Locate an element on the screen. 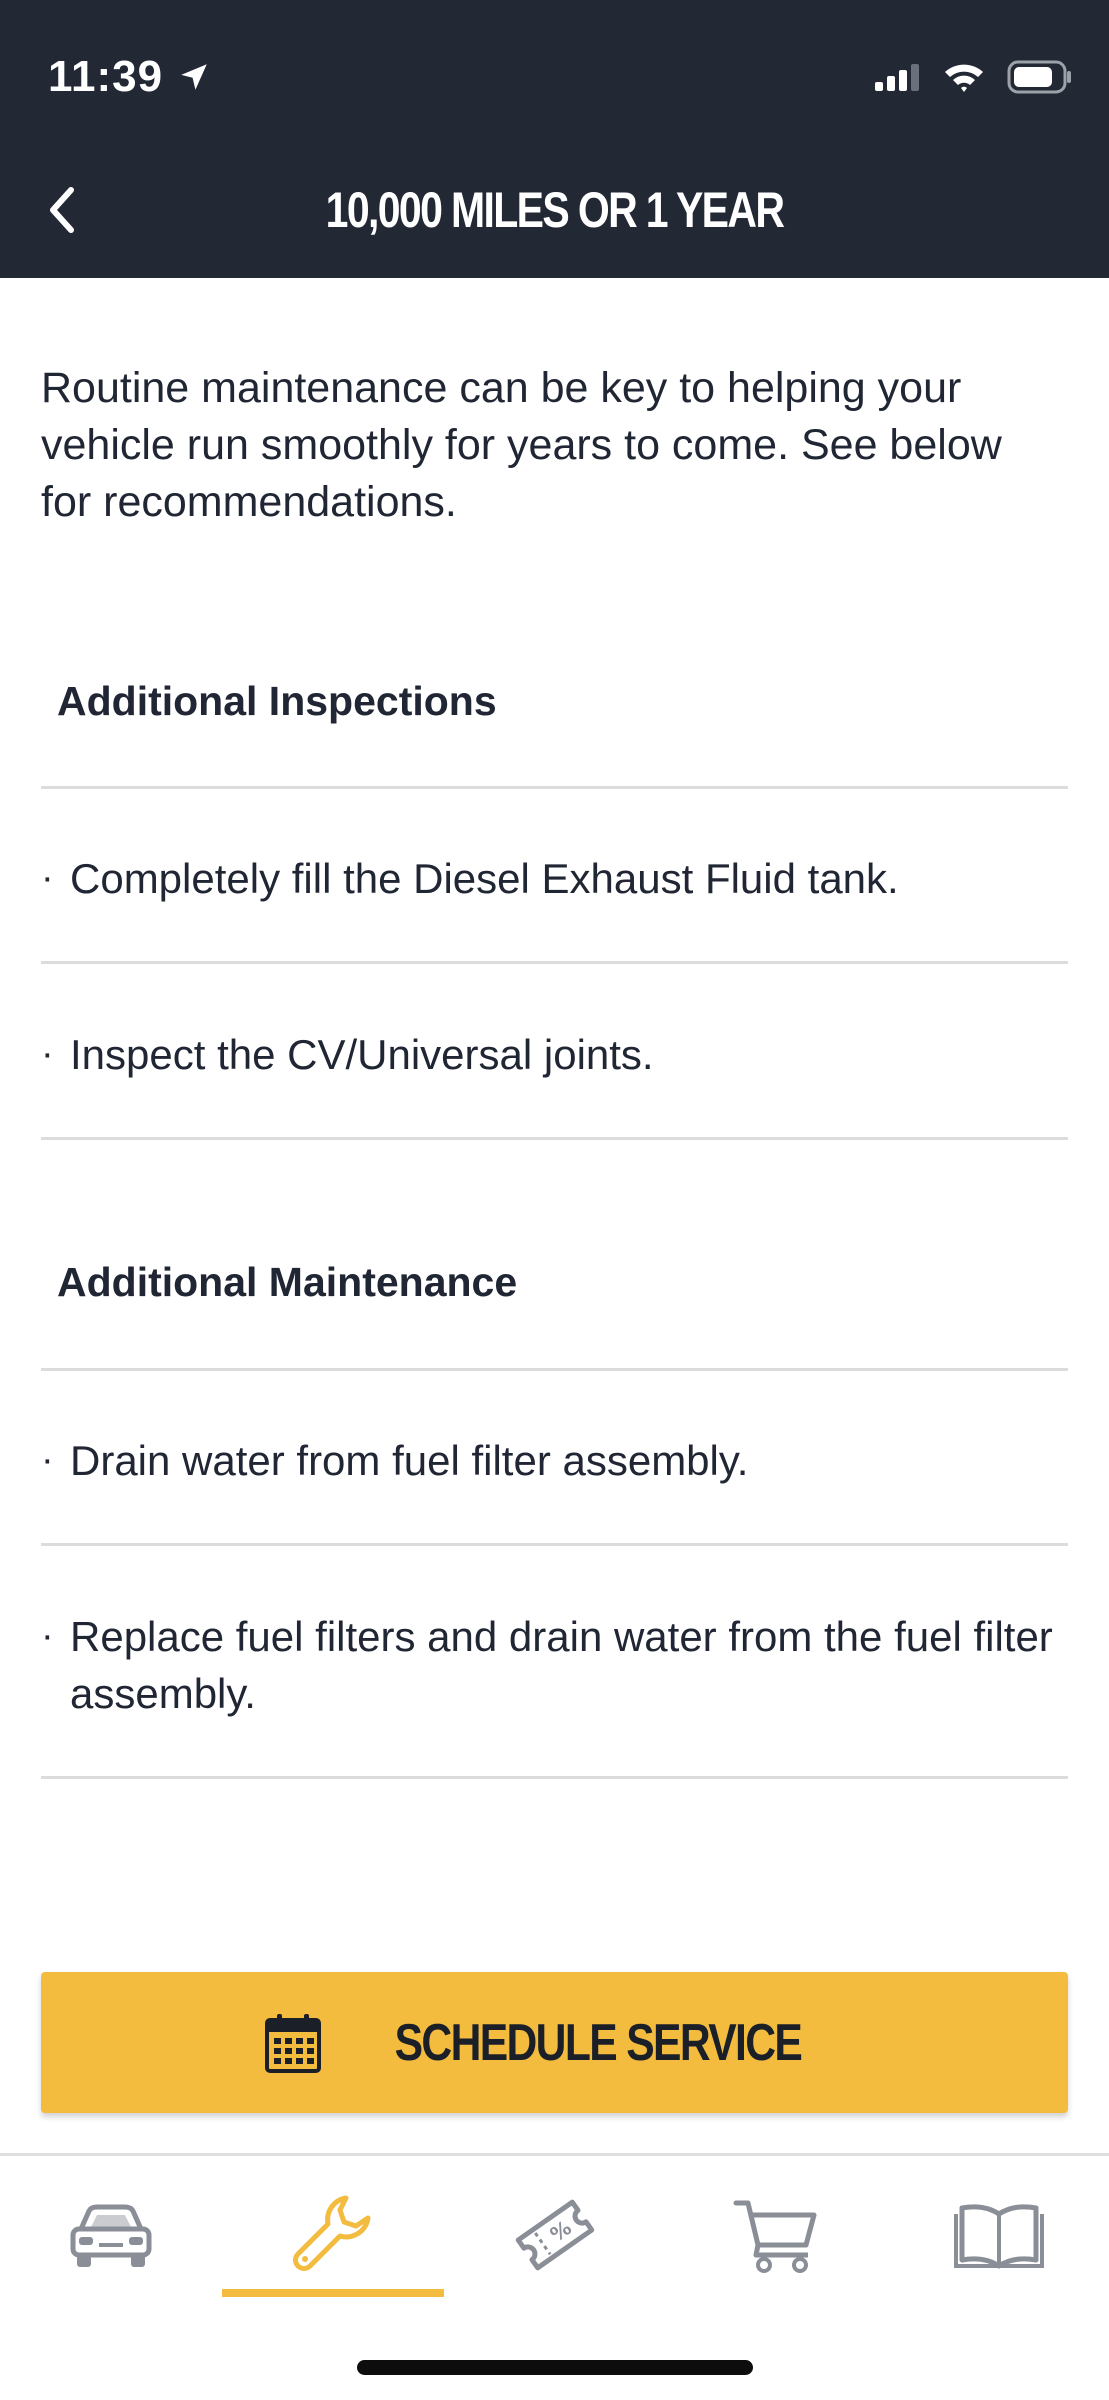  back-button is located at coordinates (62, 210).